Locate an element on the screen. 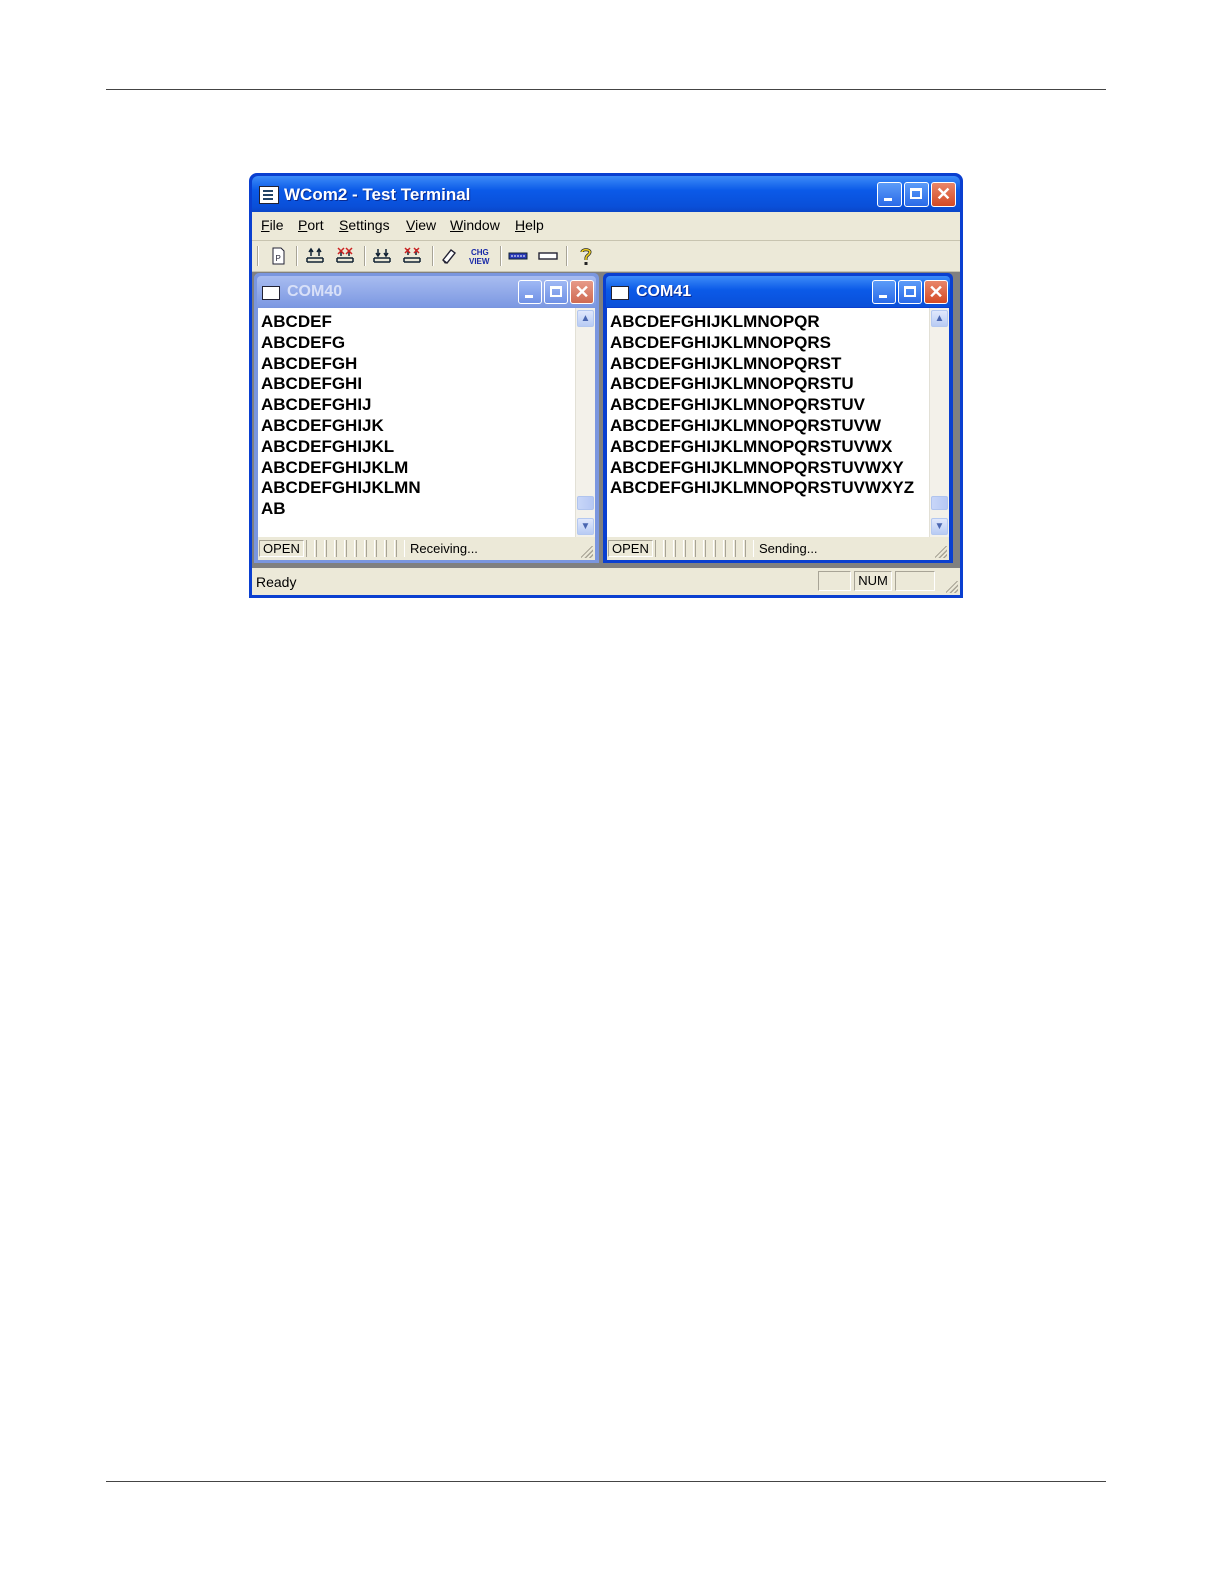 This screenshot has height=1584, width=1224. port-close-icon is located at coordinates (412, 256).